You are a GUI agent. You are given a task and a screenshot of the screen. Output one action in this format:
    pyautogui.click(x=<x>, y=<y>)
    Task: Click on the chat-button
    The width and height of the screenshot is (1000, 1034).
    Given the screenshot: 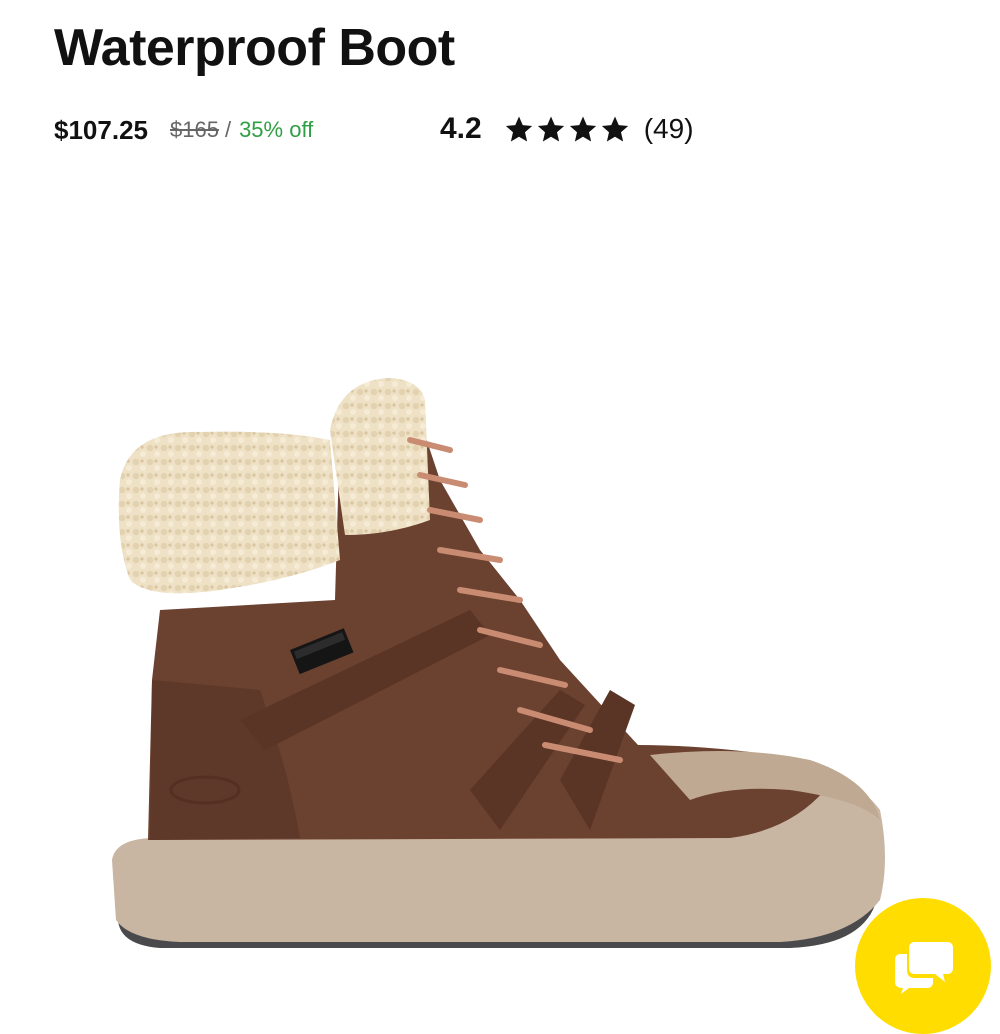 What is the action you would take?
    pyautogui.click(x=923, y=966)
    